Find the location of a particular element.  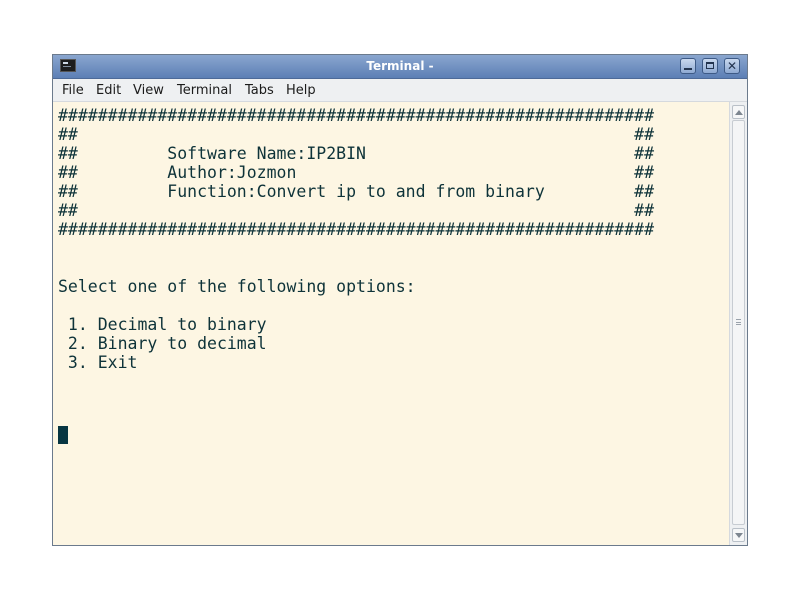

menu-view: View is located at coordinates (148, 90).